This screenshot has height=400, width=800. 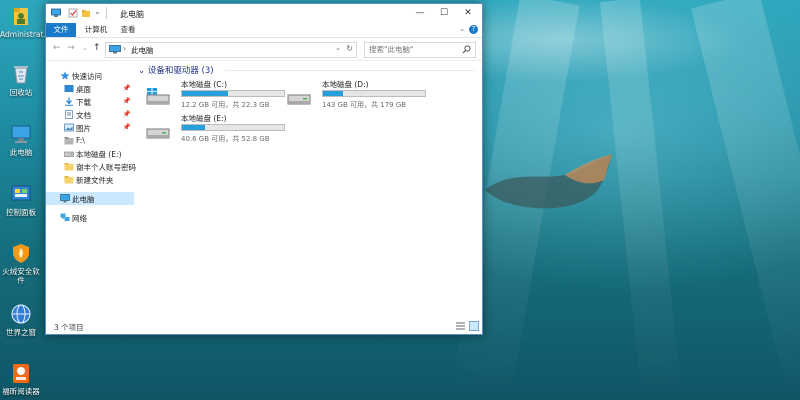 What do you see at coordinates (21, 16) in the screenshot?
I see `user-folder-icon` at bounding box center [21, 16].